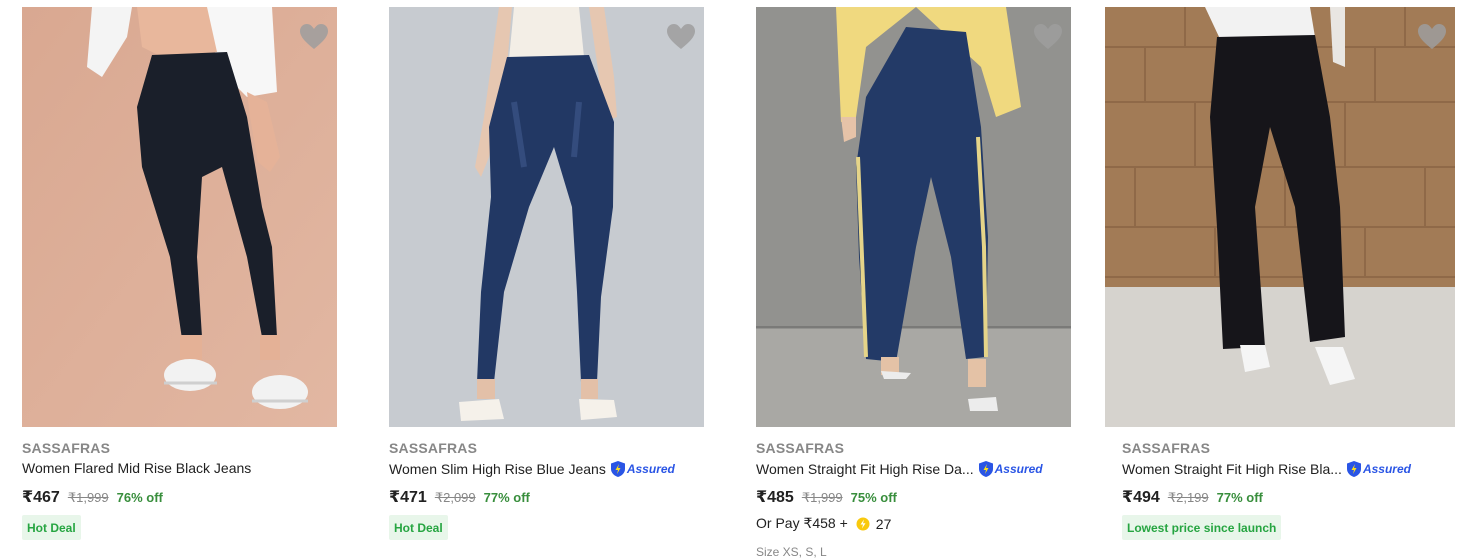 This screenshot has height=559, width=1462. I want to click on price-row: ₹485 ₹1,999 75% off, so click(826, 497).